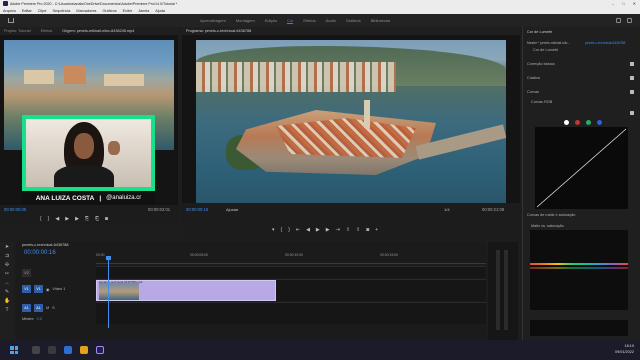  What do you see at coordinates (613, 3) in the screenshot?
I see `minimize-icon: –` at bounding box center [613, 3].